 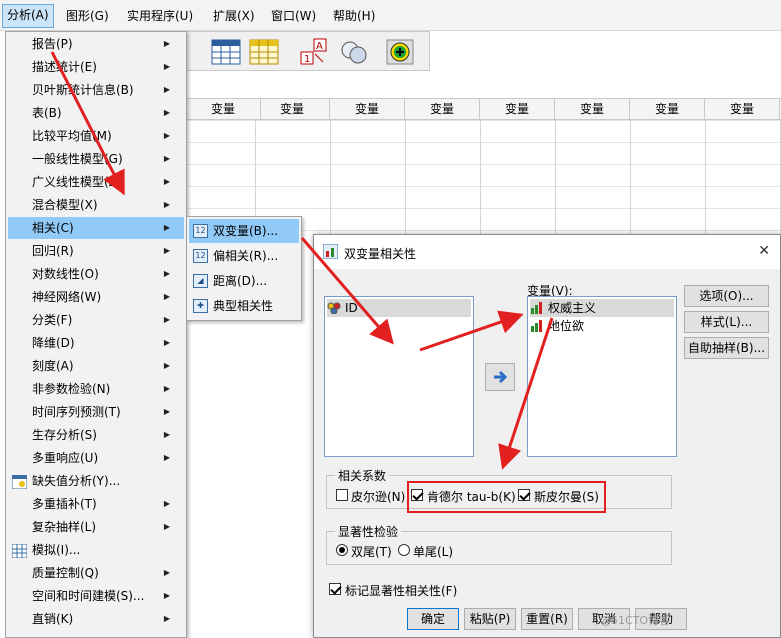 I want to click on watermark: @51CTO博客, so click(x=635, y=620).